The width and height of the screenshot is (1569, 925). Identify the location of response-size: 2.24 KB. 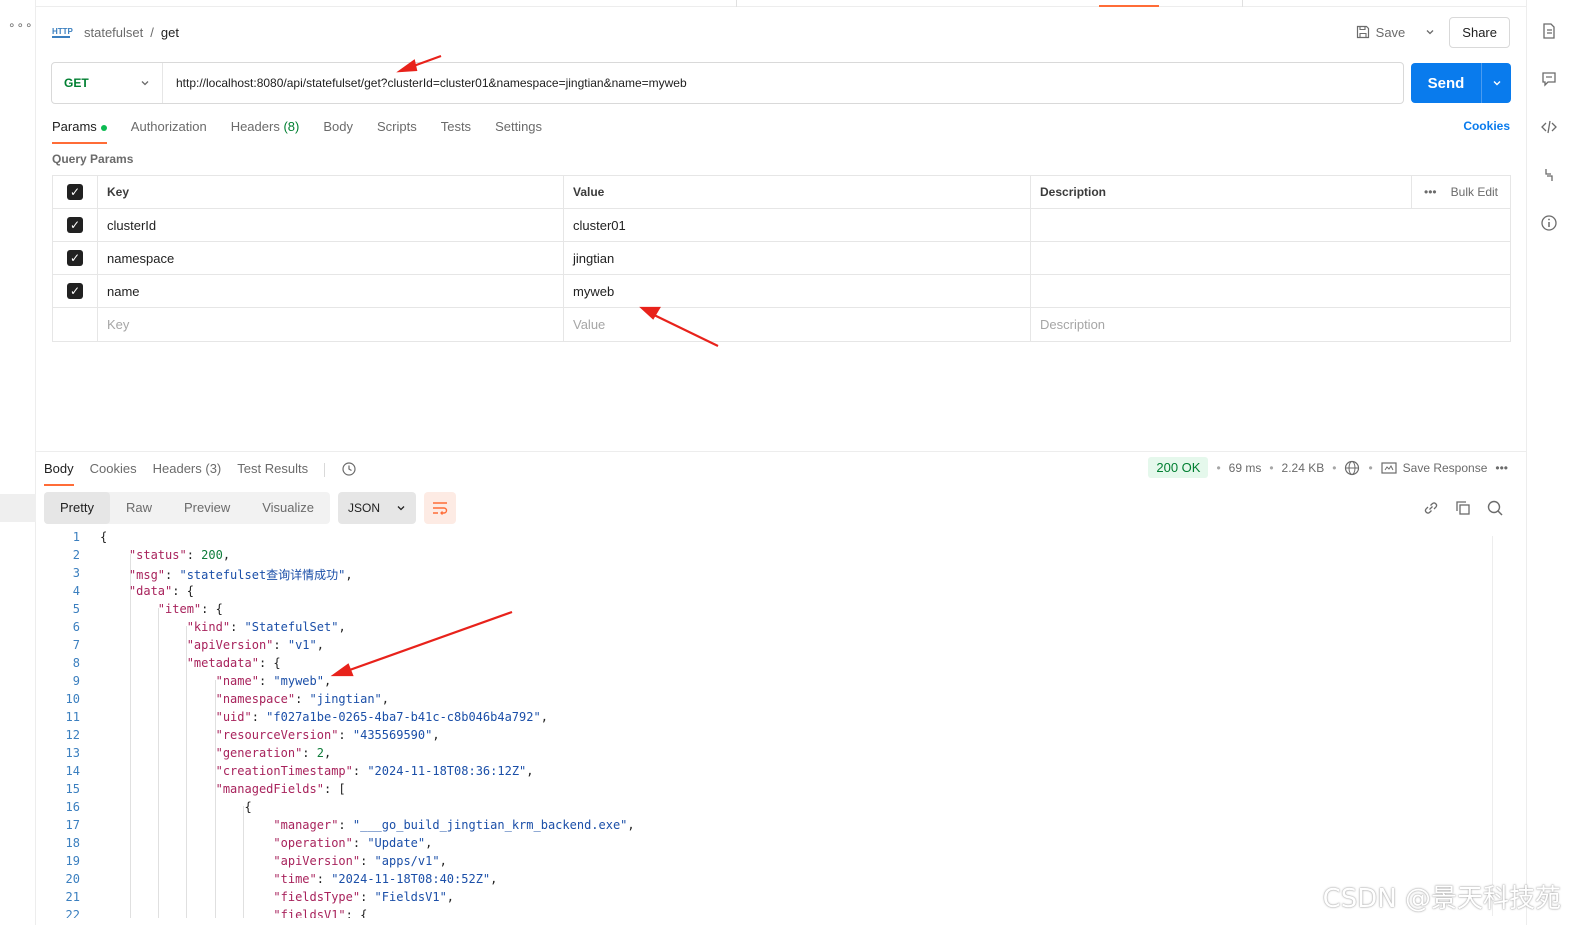
(1303, 468).